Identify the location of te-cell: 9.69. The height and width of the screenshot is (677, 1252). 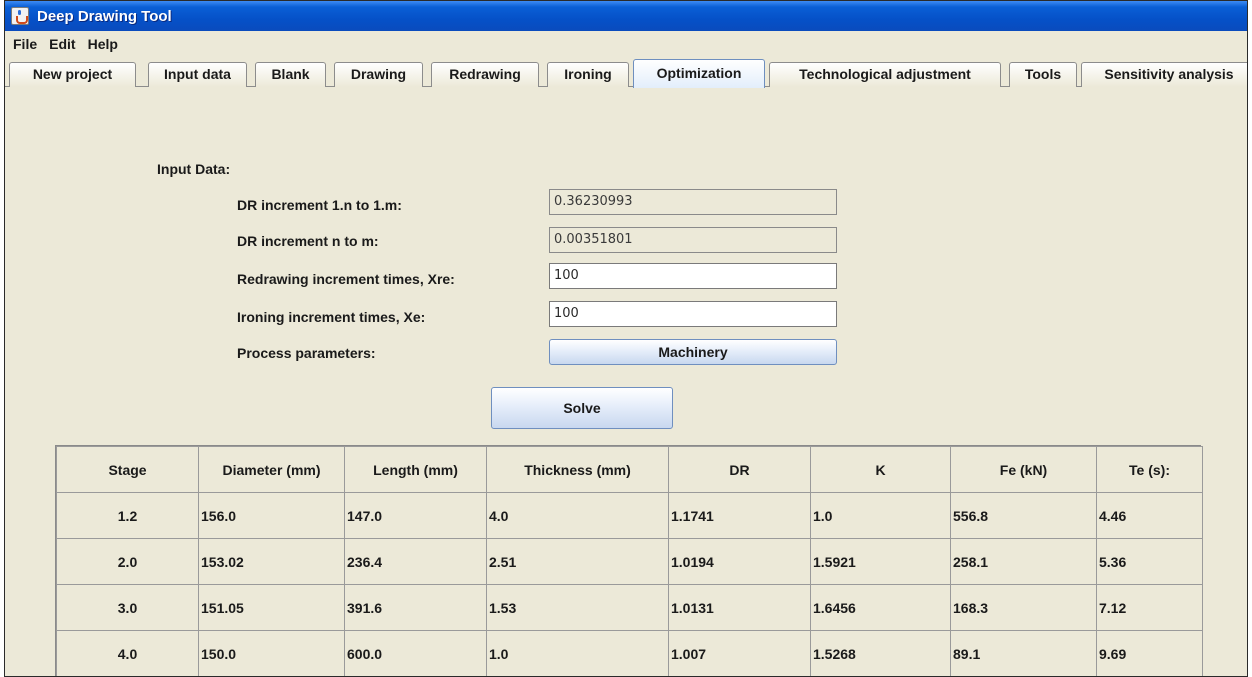
(1149, 653).